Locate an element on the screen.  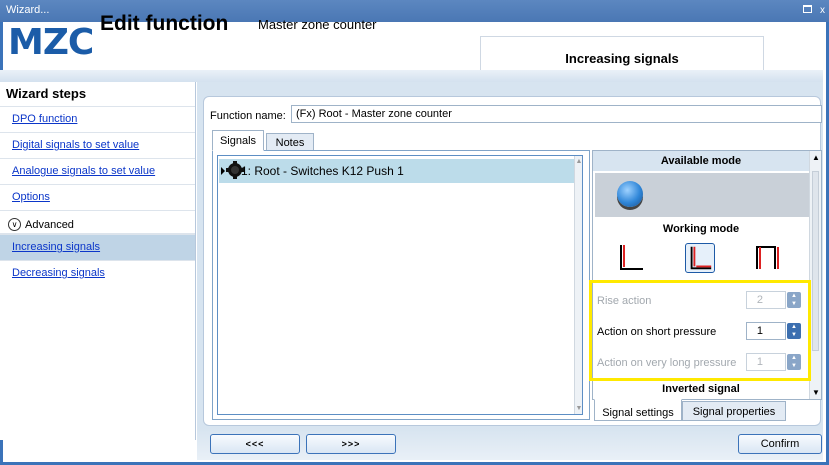
page-title: Edit function is located at coordinates (164, 23).